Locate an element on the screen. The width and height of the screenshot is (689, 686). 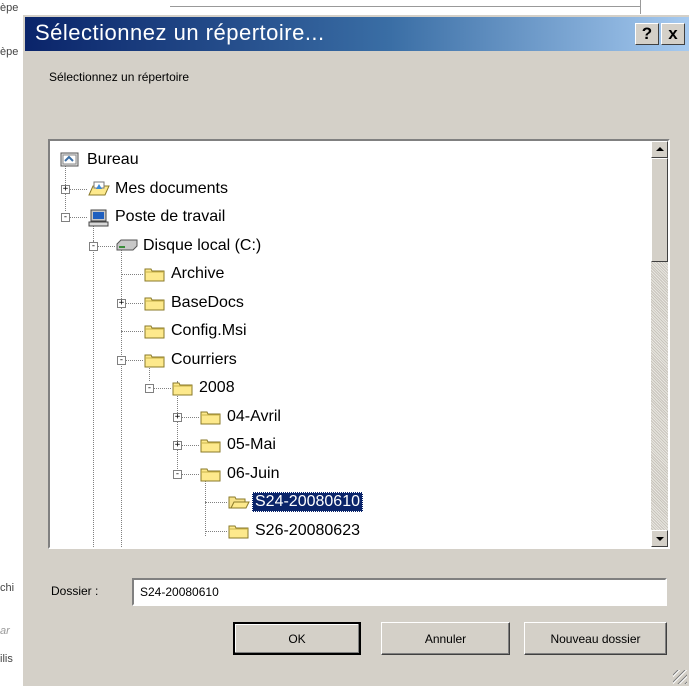
ok-button: OK is located at coordinates (297, 638).